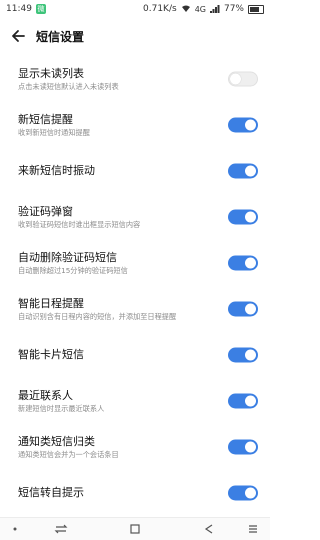 This screenshot has height=540, width=320. Describe the element at coordinates (233, 9) in the screenshot. I see `battery-percent: 77%` at that location.